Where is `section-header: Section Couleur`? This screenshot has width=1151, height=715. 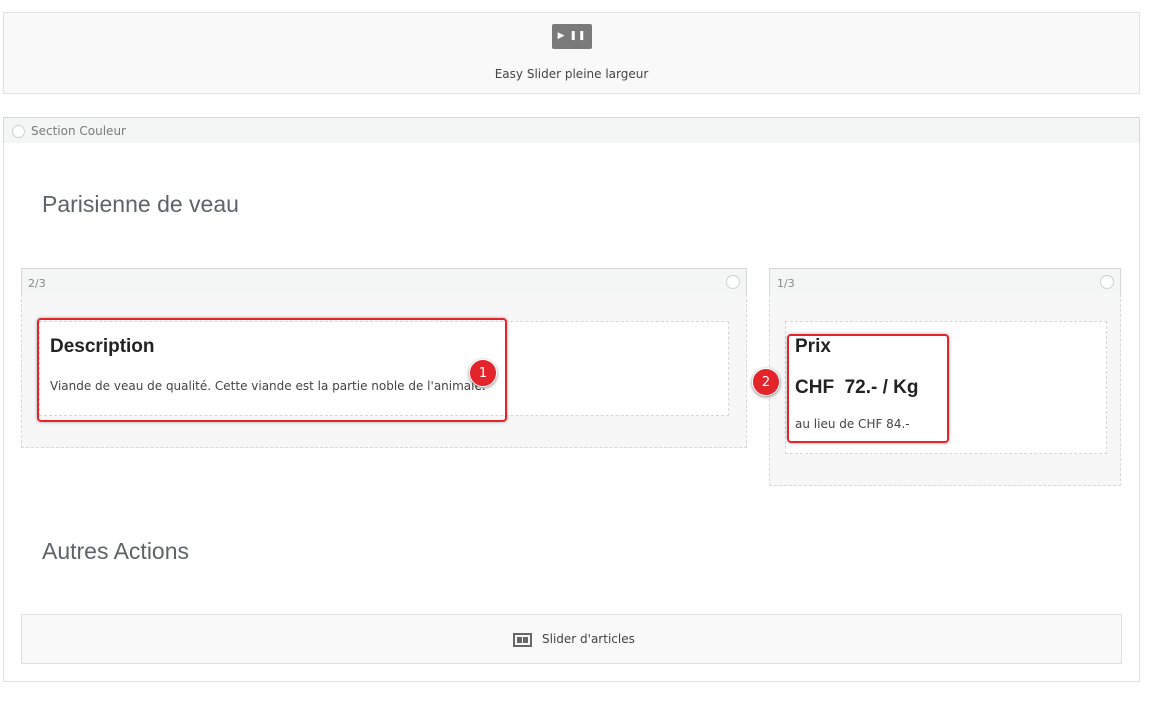
section-header: Section Couleur is located at coordinates (571, 130).